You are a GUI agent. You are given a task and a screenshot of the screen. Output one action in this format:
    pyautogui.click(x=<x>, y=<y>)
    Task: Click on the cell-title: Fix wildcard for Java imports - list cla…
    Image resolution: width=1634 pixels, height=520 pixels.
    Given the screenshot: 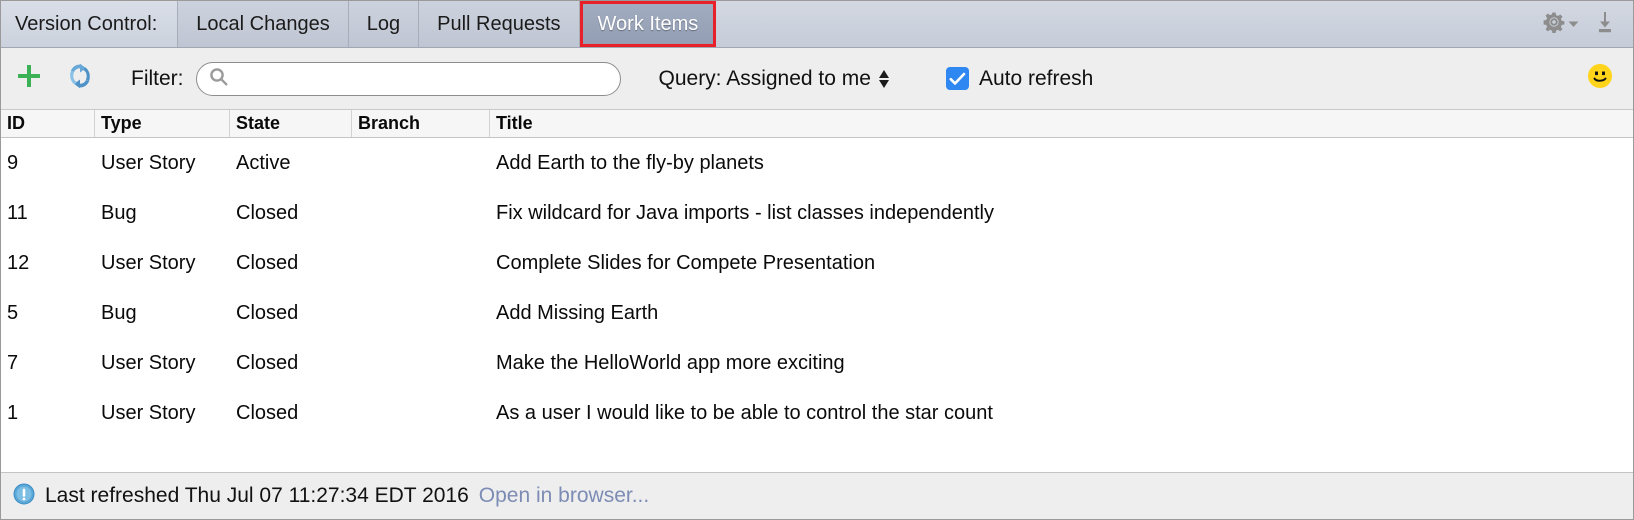 What is the action you would take?
    pyautogui.click(x=745, y=212)
    